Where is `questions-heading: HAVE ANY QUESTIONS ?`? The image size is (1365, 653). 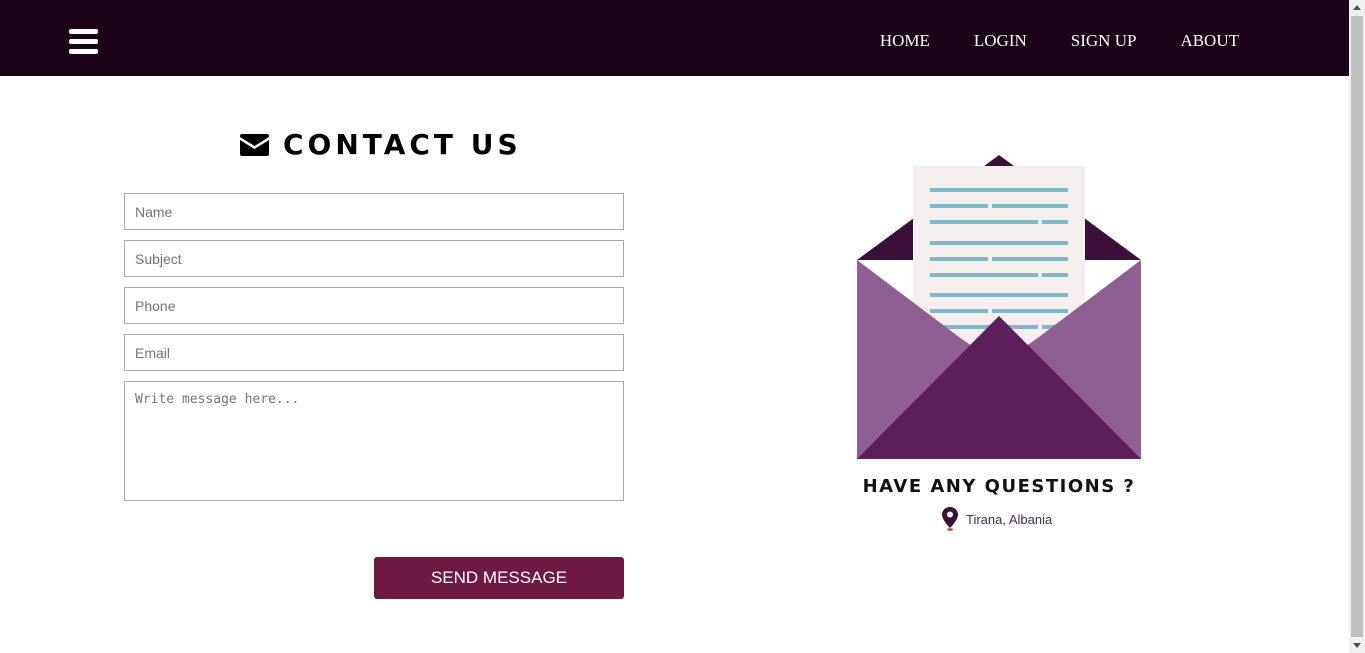 questions-heading: HAVE ANY QUESTIONS ? is located at coordinates (999, 486).